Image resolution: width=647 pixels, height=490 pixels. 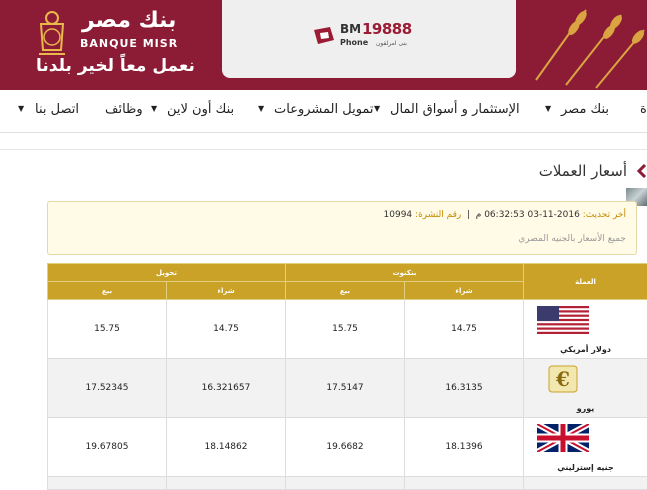 I want to click on uk-flag-icon, so click(x=563, y=438).